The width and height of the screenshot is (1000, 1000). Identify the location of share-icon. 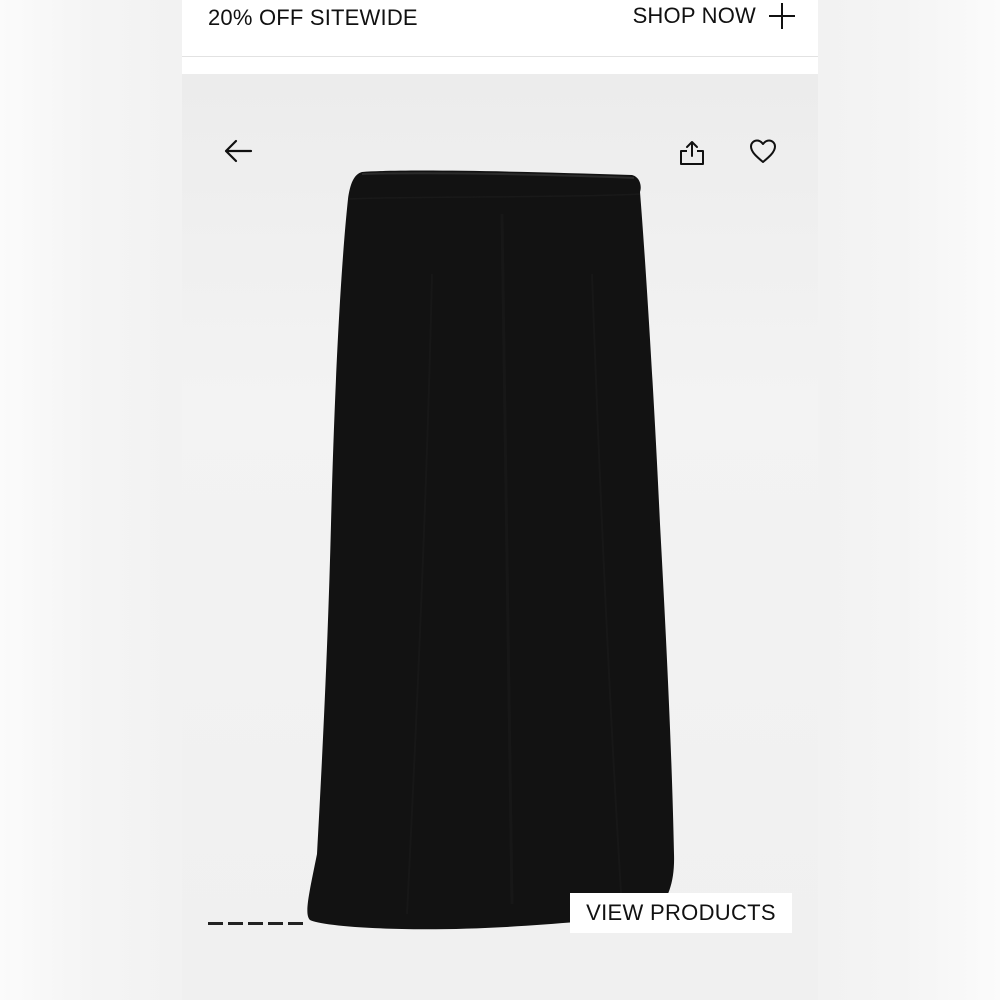
(692, 153).